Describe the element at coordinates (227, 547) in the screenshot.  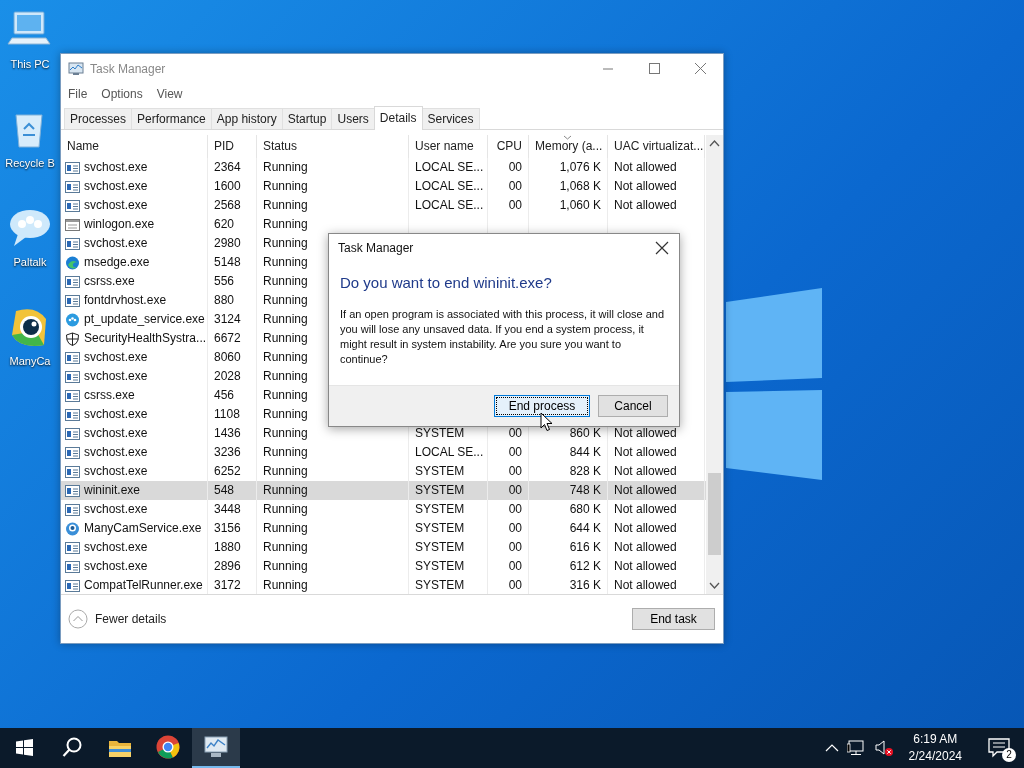
I see `pid-cell: 1880` at that location.